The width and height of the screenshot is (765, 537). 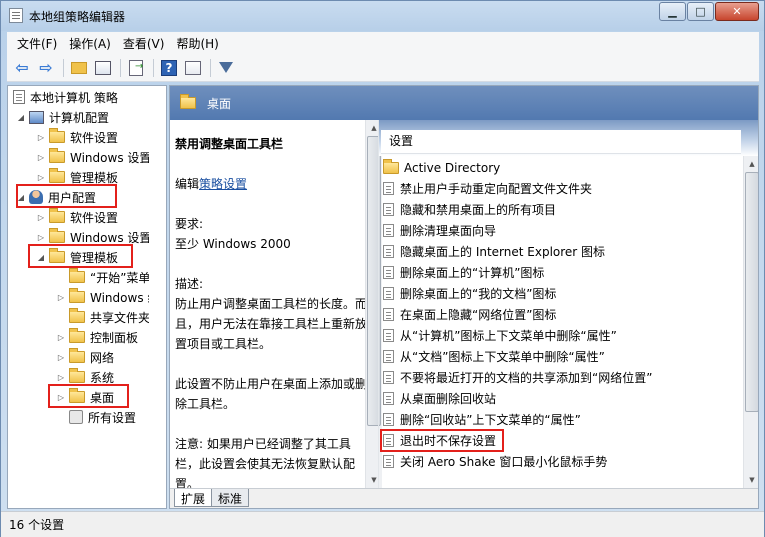 I want to click on content-header: 桌面, so click(x=464, y=103).